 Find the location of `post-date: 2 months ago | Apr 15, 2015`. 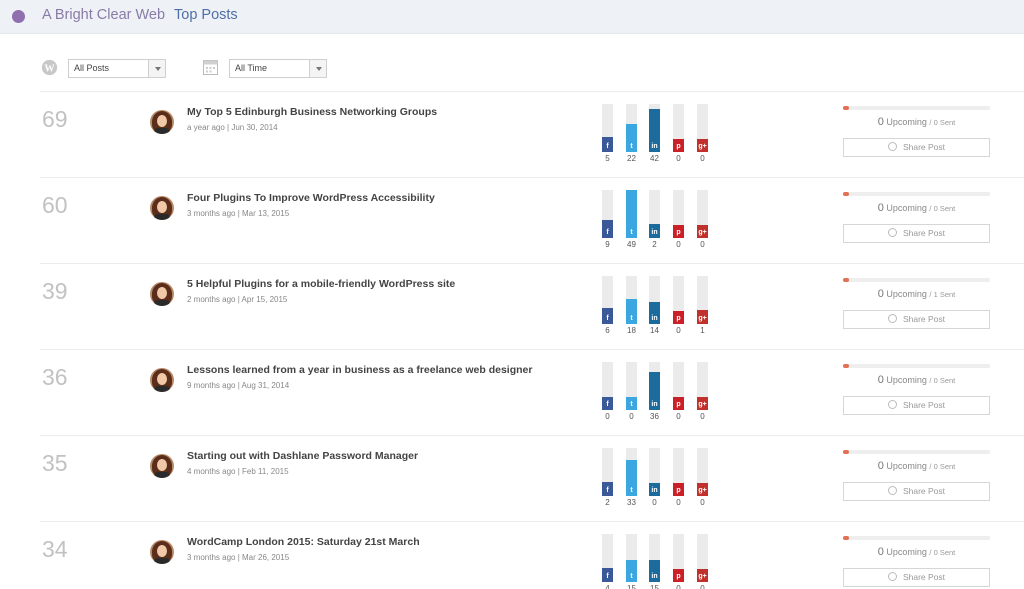

post-date: 2 months ago | Apr 15, 2015 is located at coordinates (237, 299).